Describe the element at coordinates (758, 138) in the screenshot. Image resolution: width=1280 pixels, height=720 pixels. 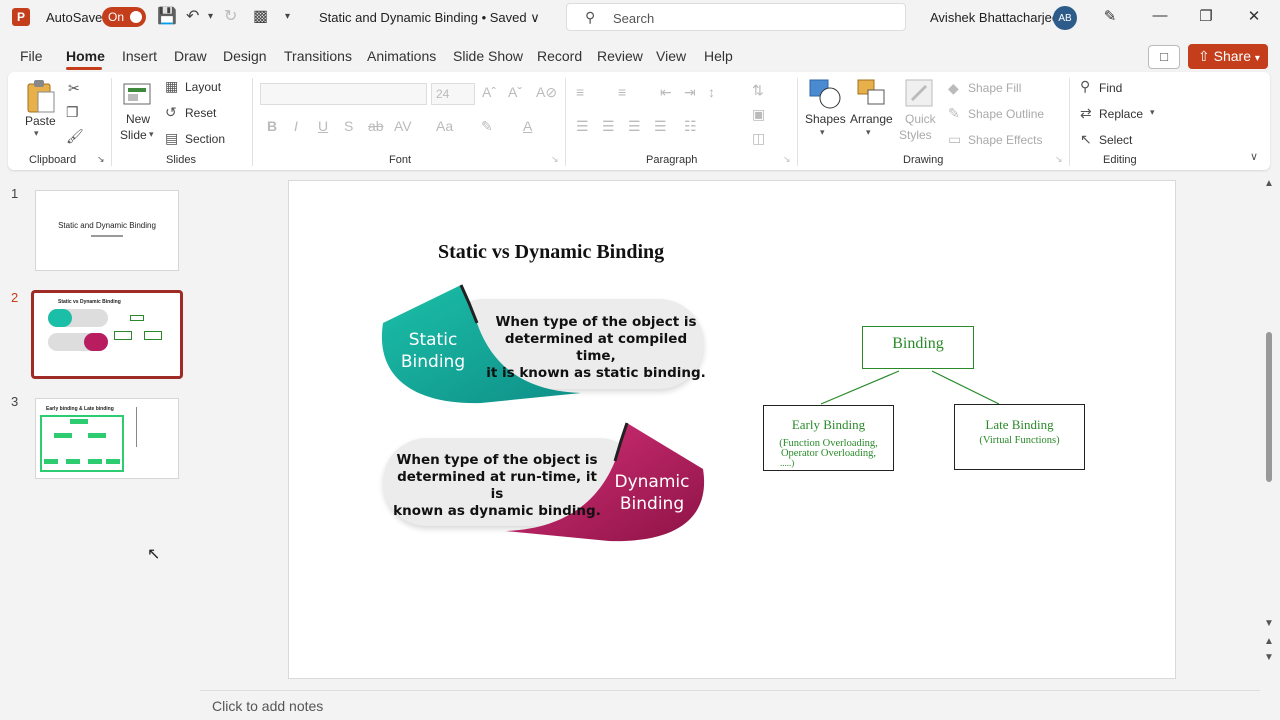
I see `smartart-icon: ◫` at that location.